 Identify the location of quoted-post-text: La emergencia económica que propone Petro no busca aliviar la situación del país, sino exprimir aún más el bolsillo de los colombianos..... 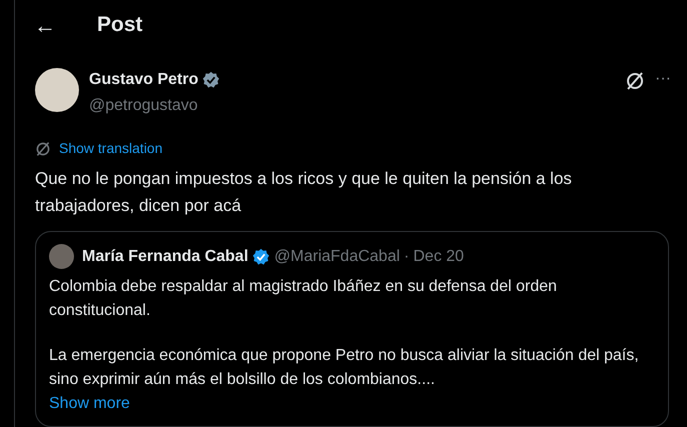
(344, 368).